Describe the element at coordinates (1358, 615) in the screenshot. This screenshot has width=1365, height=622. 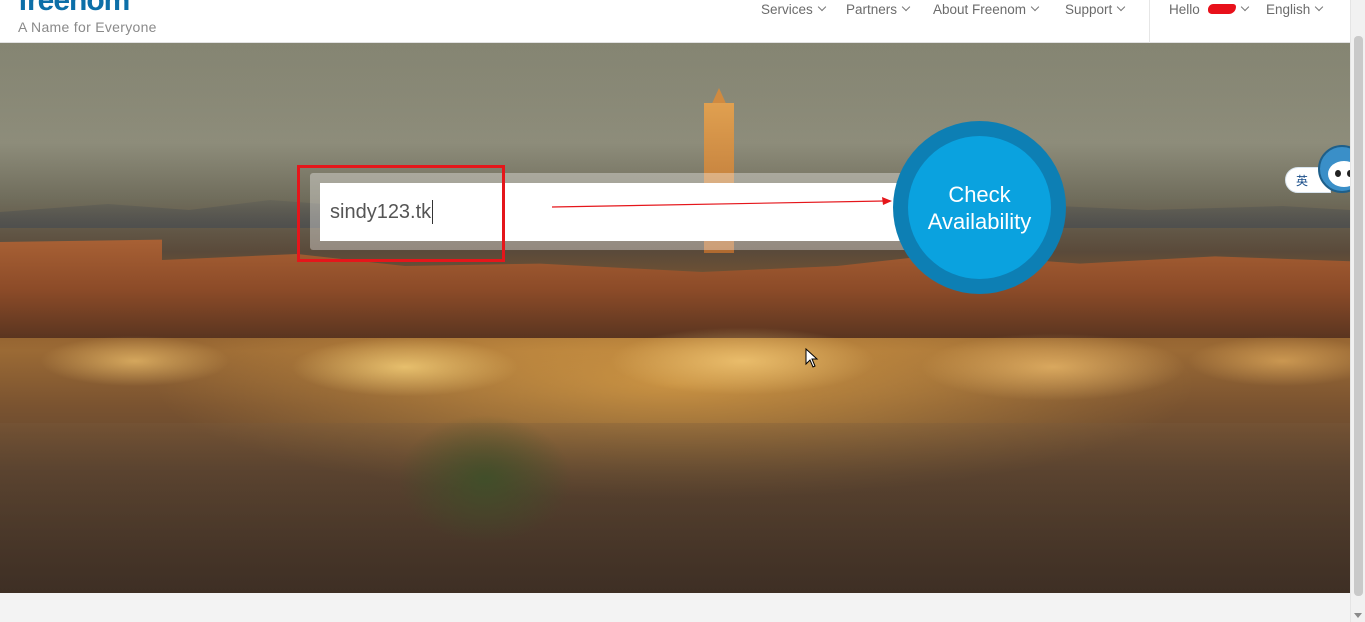
I see `scroll-down-icon` at that location.